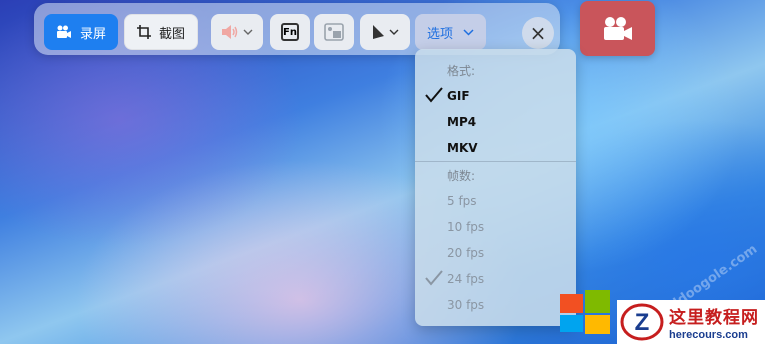 The width and height of the screenshot is (765, 344). Describe the element at coordinates (462, 148) in the screenshot. I see `format-label: MKV` at that location.